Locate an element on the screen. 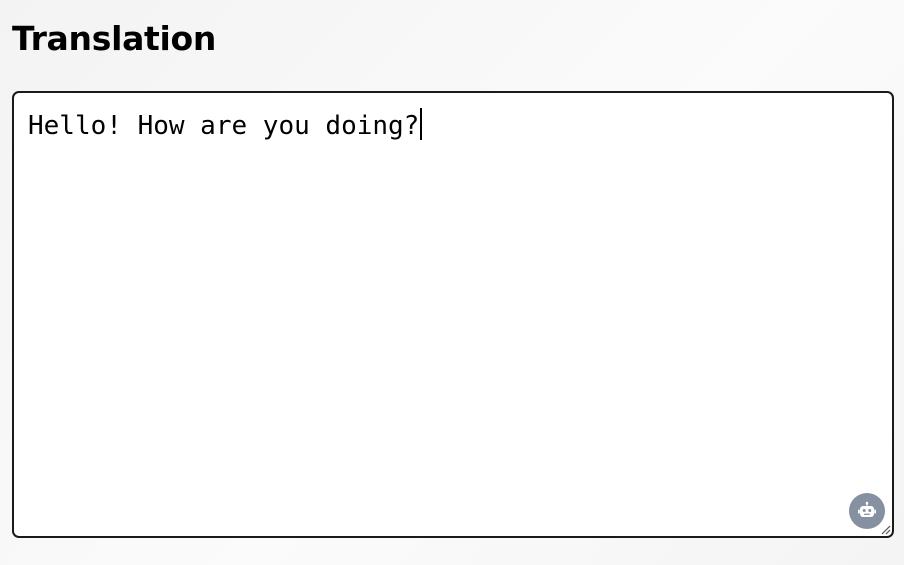  page-title: Translation is located at coordinates (114, 38).